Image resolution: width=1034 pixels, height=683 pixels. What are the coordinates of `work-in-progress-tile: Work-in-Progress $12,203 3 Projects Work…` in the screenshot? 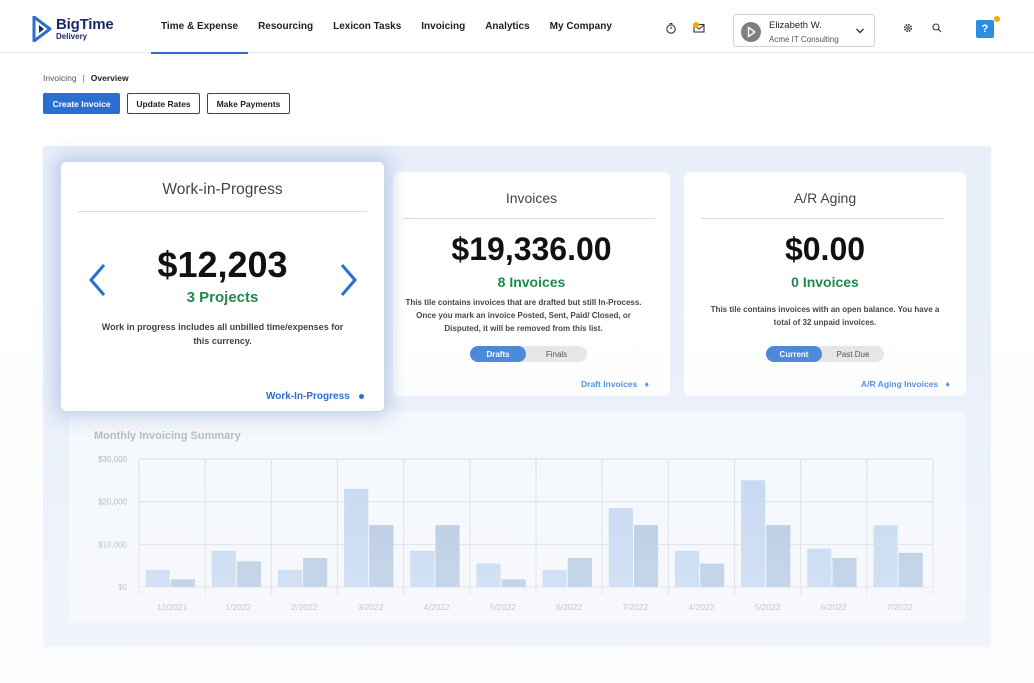 It's located at (222, 286).